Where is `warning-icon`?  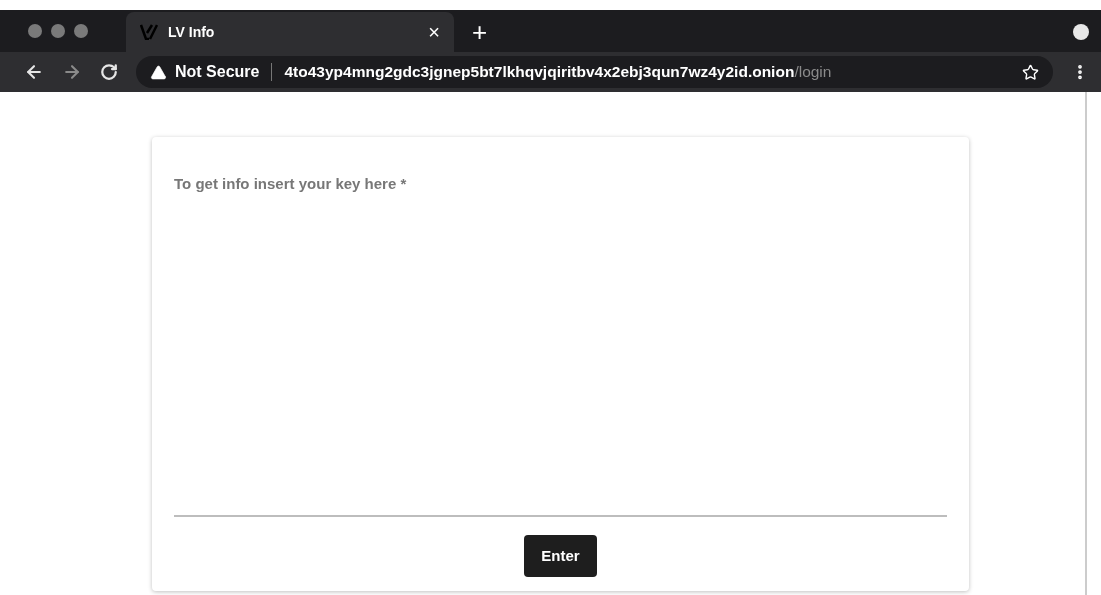
warning-icon is located at coordinates (158, 72).